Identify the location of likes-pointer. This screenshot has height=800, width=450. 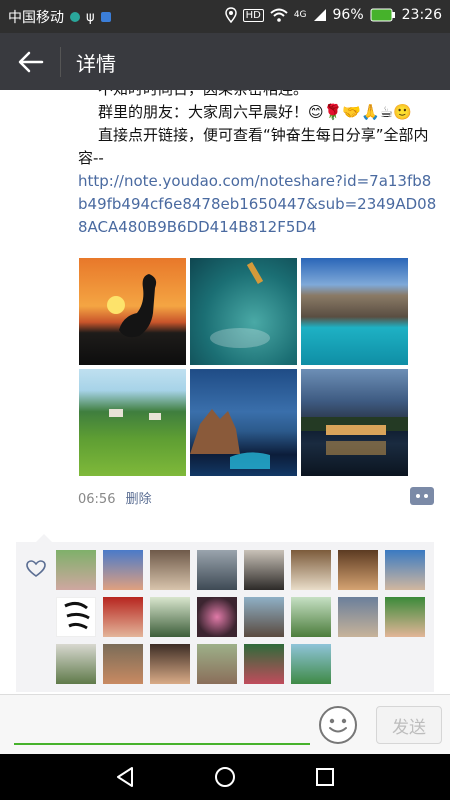
(44, 538).